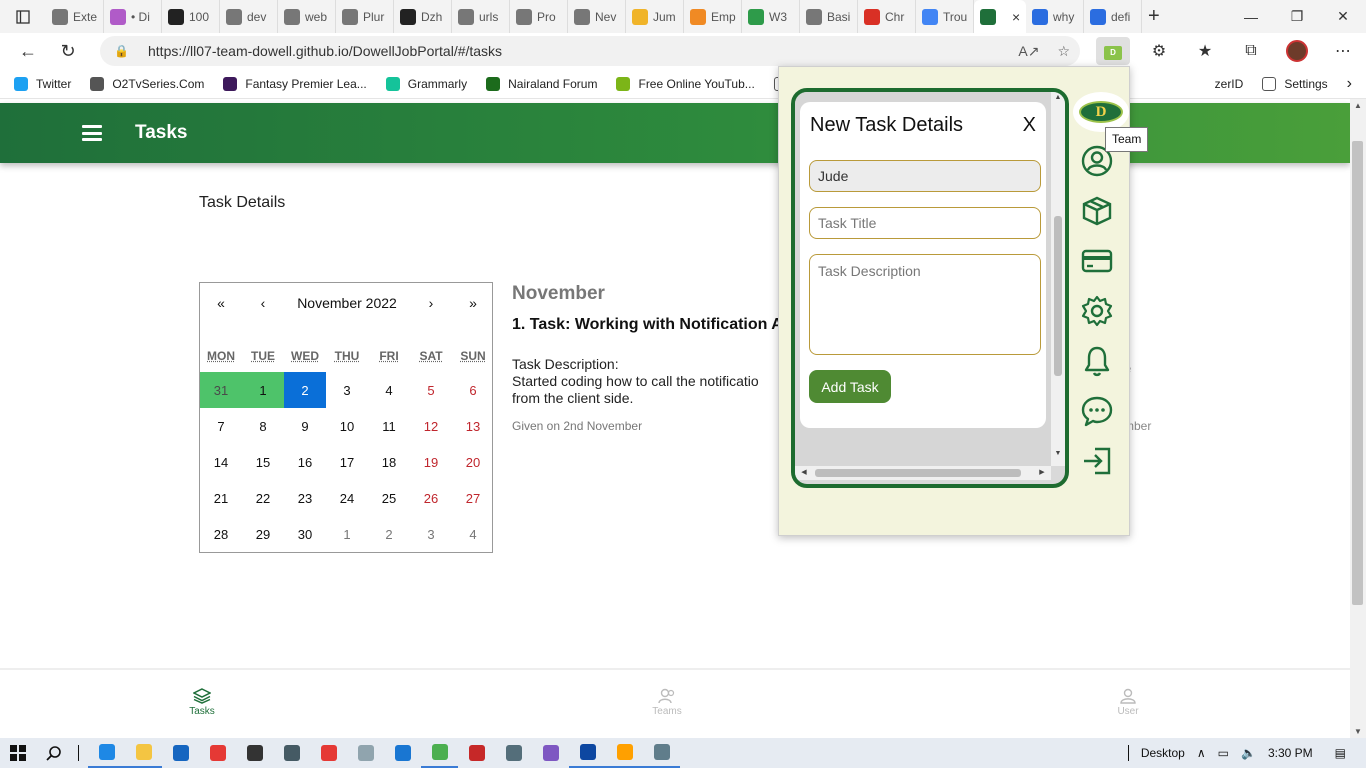  What do you see at coordinates (1159, 51) in the screenshot?
I see `extensions-icon: ⚙` at bounding box center [1159, 51].